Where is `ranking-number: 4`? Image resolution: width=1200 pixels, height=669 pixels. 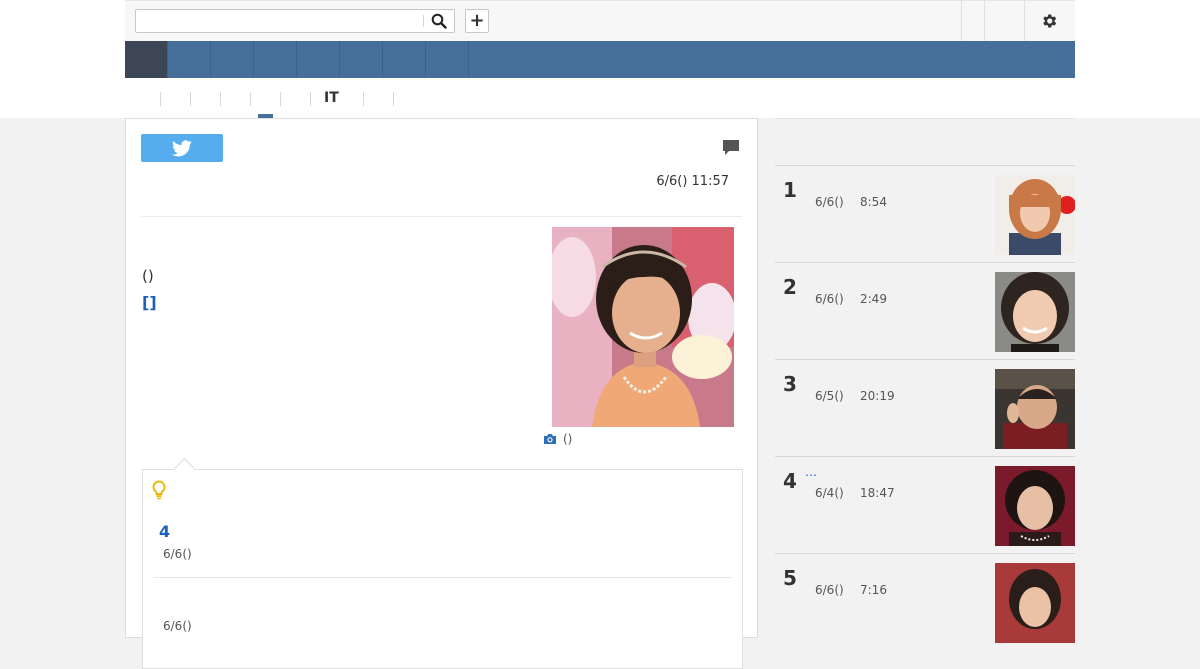 ranking-number: 4 is located at coordinates (790, 481).